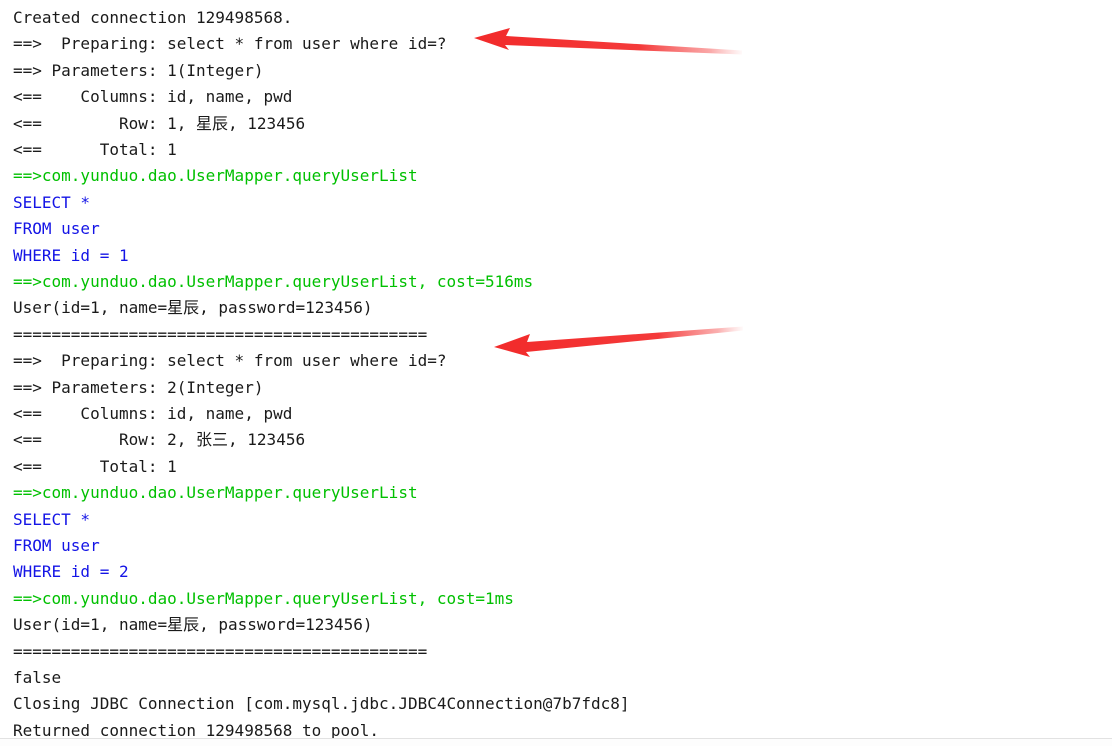  Describe the element at coordinates (37, 677) in the screenshot. I see `console-line: false` at that location.